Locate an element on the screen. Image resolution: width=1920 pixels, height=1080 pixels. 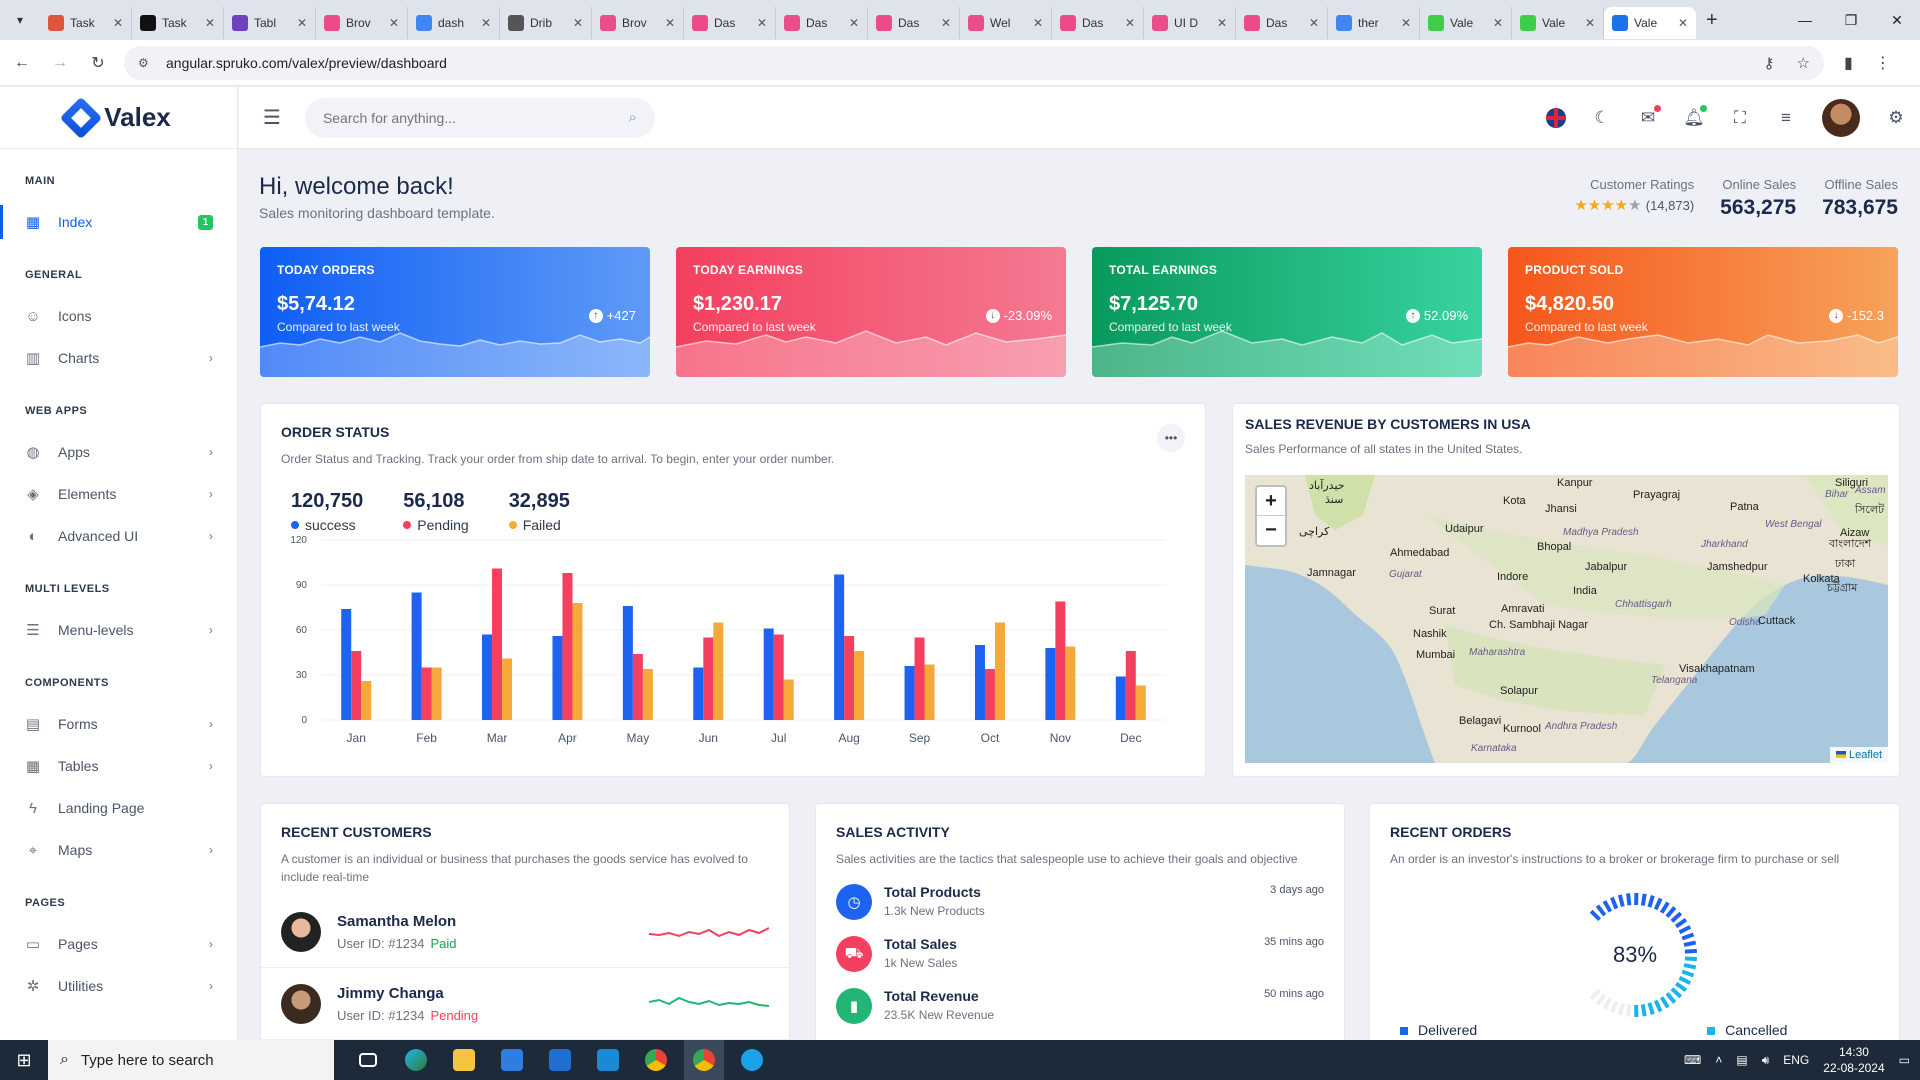
windows-start-icon: ⊞ is located at coordinates (24, 1060).